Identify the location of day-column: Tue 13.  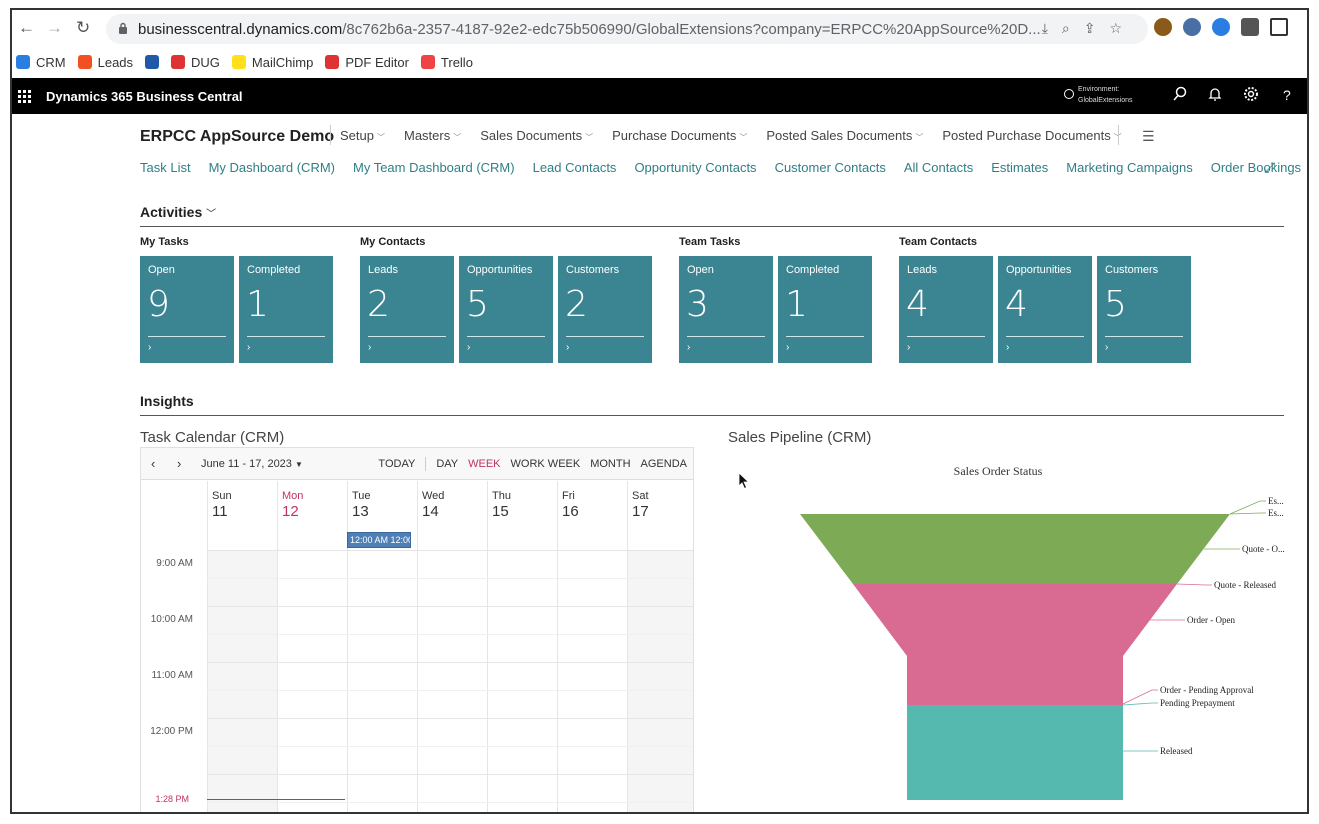
(382, 646).